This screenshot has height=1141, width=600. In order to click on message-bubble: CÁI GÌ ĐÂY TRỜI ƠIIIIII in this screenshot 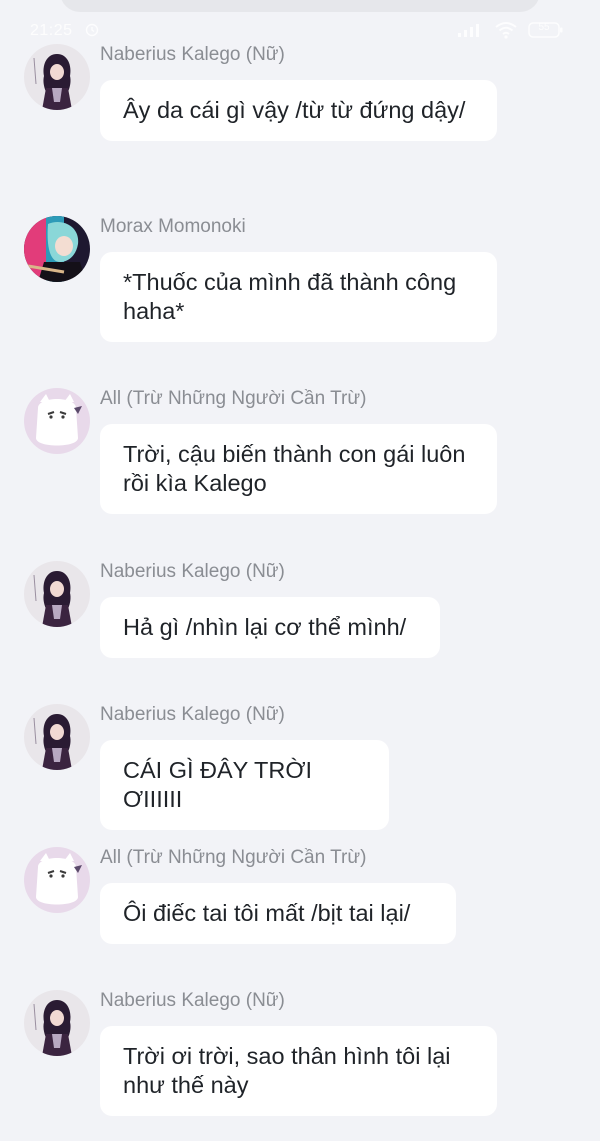, I will do `click(244, 785)`.